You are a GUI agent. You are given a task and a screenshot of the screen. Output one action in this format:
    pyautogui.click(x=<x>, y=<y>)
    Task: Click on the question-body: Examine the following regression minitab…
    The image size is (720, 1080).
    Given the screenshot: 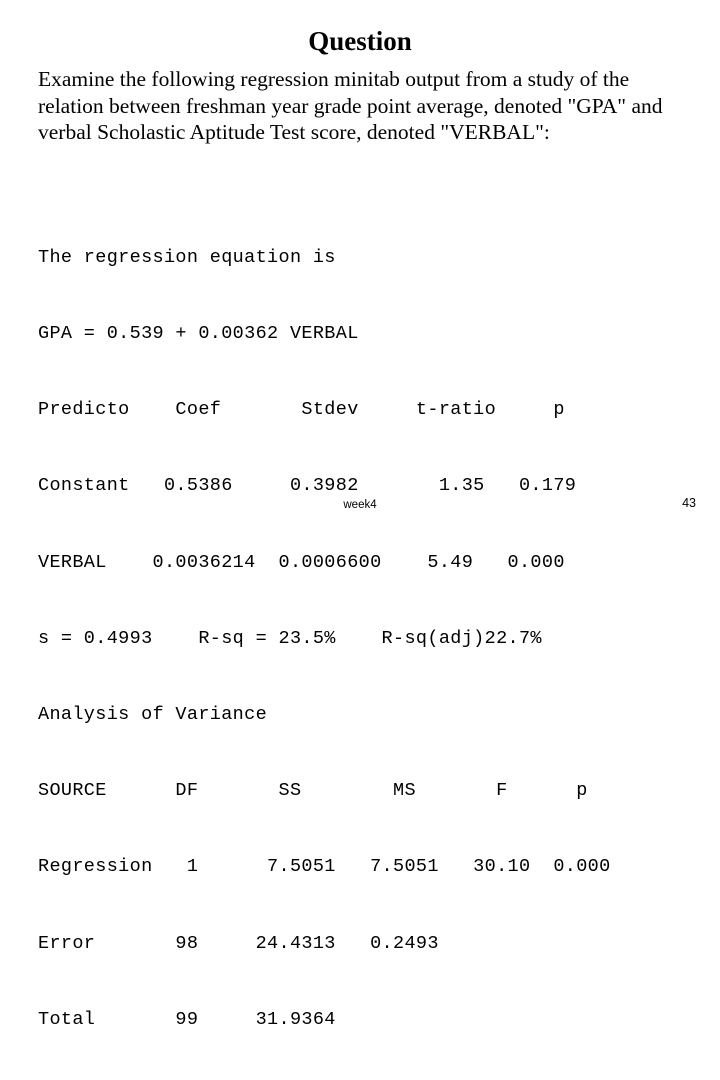 What is the action you would take?
    pyautogui.click(x=368, y=106)
    